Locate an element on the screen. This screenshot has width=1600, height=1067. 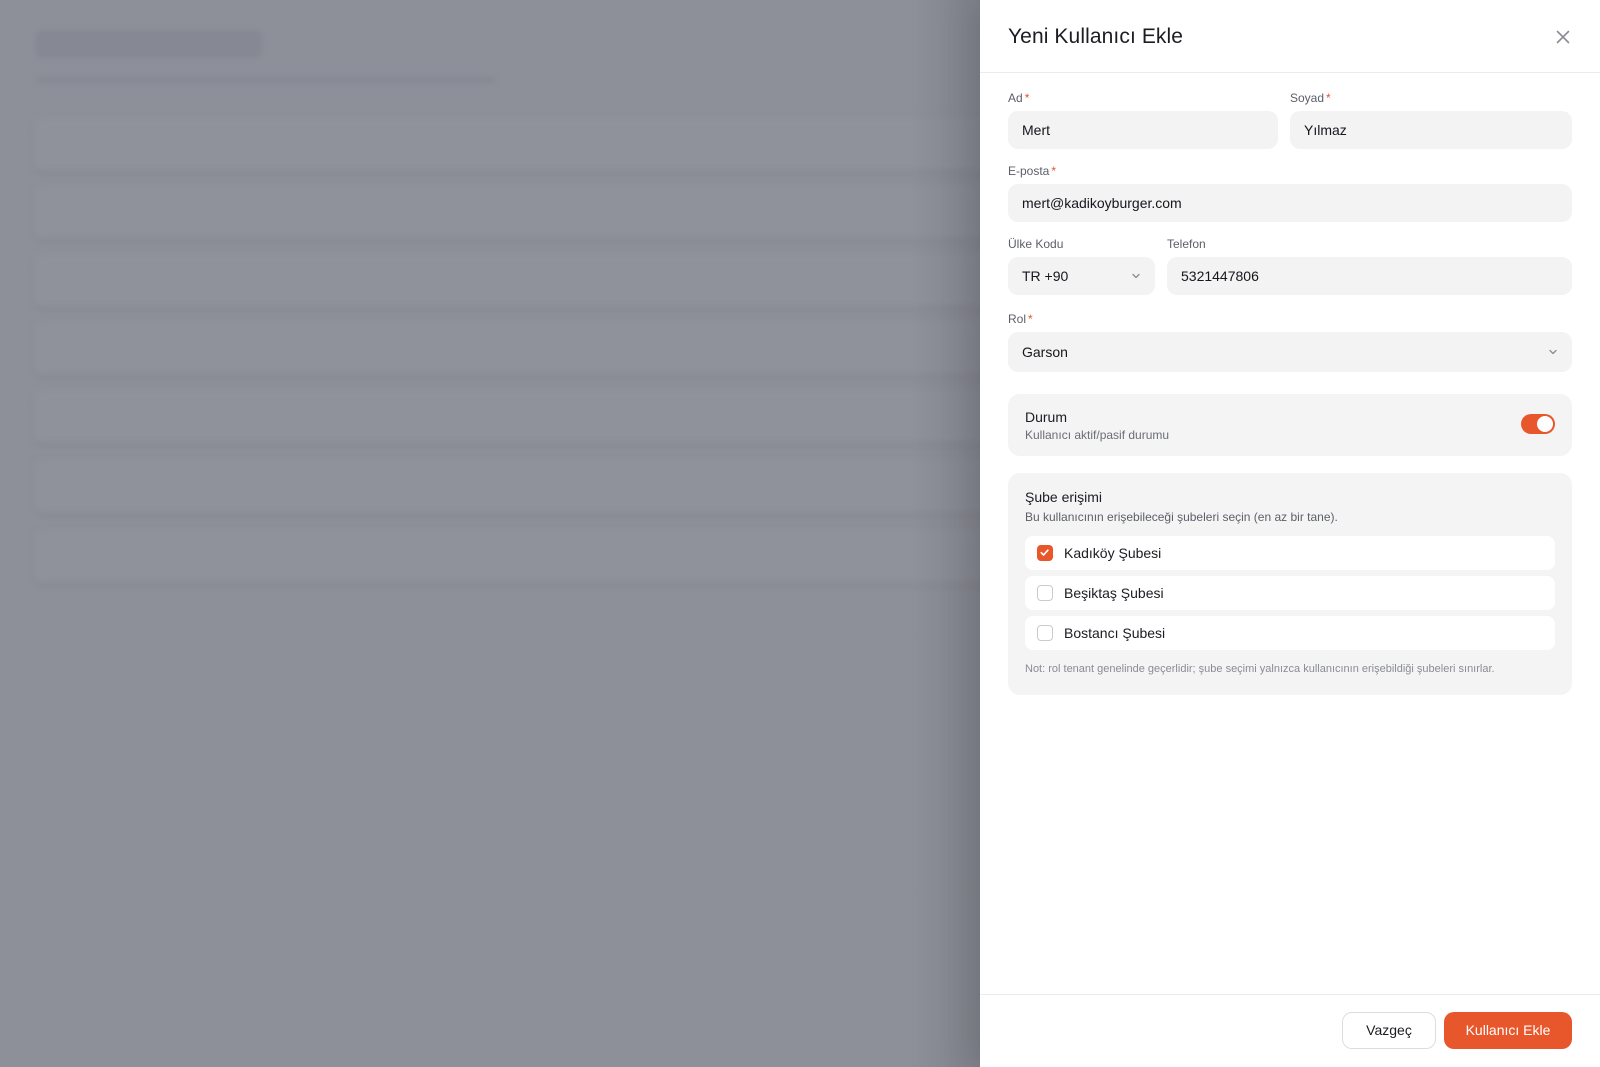
status-toggle is located at coordinates (1538, 424).